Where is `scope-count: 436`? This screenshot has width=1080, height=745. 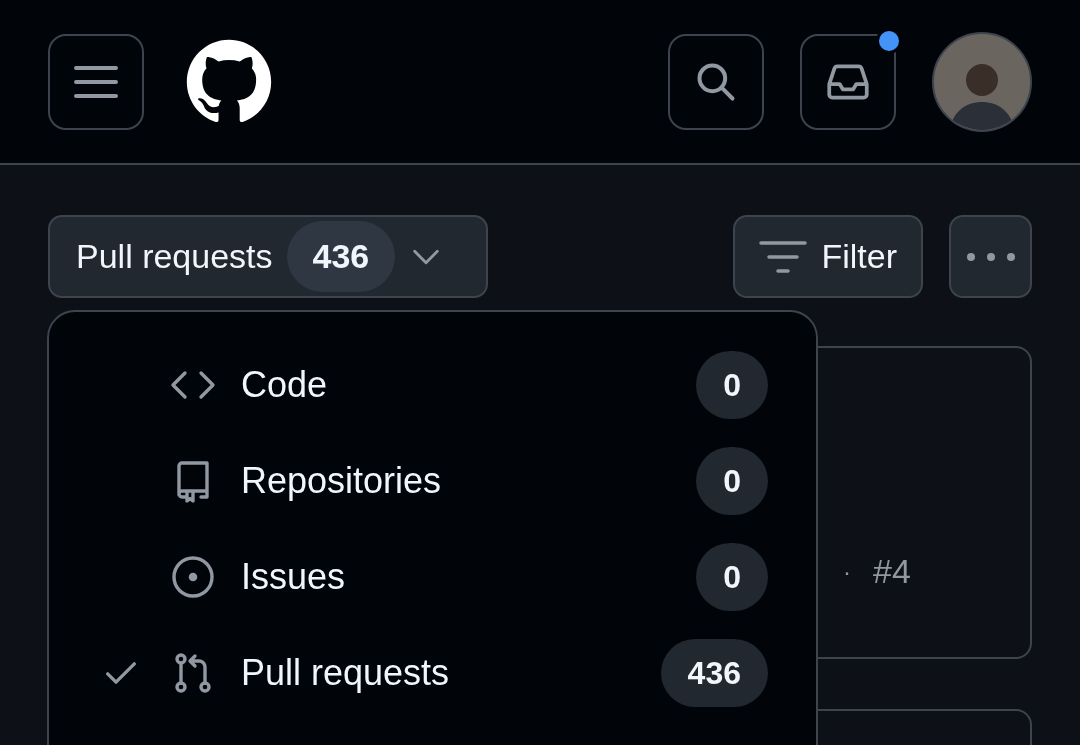 scope-count: 436 is located at coordinates (341, 256).